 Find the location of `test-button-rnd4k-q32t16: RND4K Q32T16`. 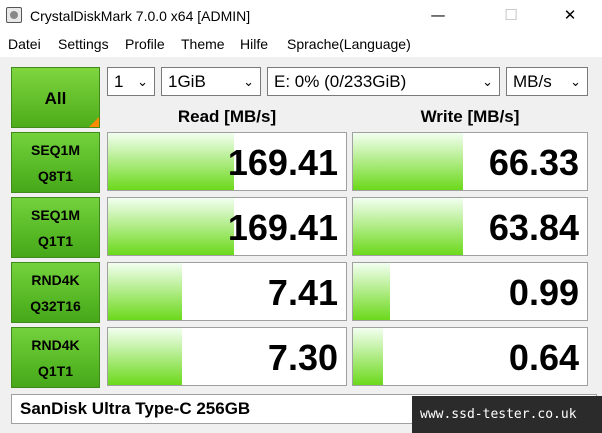

test-button-rnd4k-q32t16: RND4K Q32T16 is located at coordinates (55, 292).